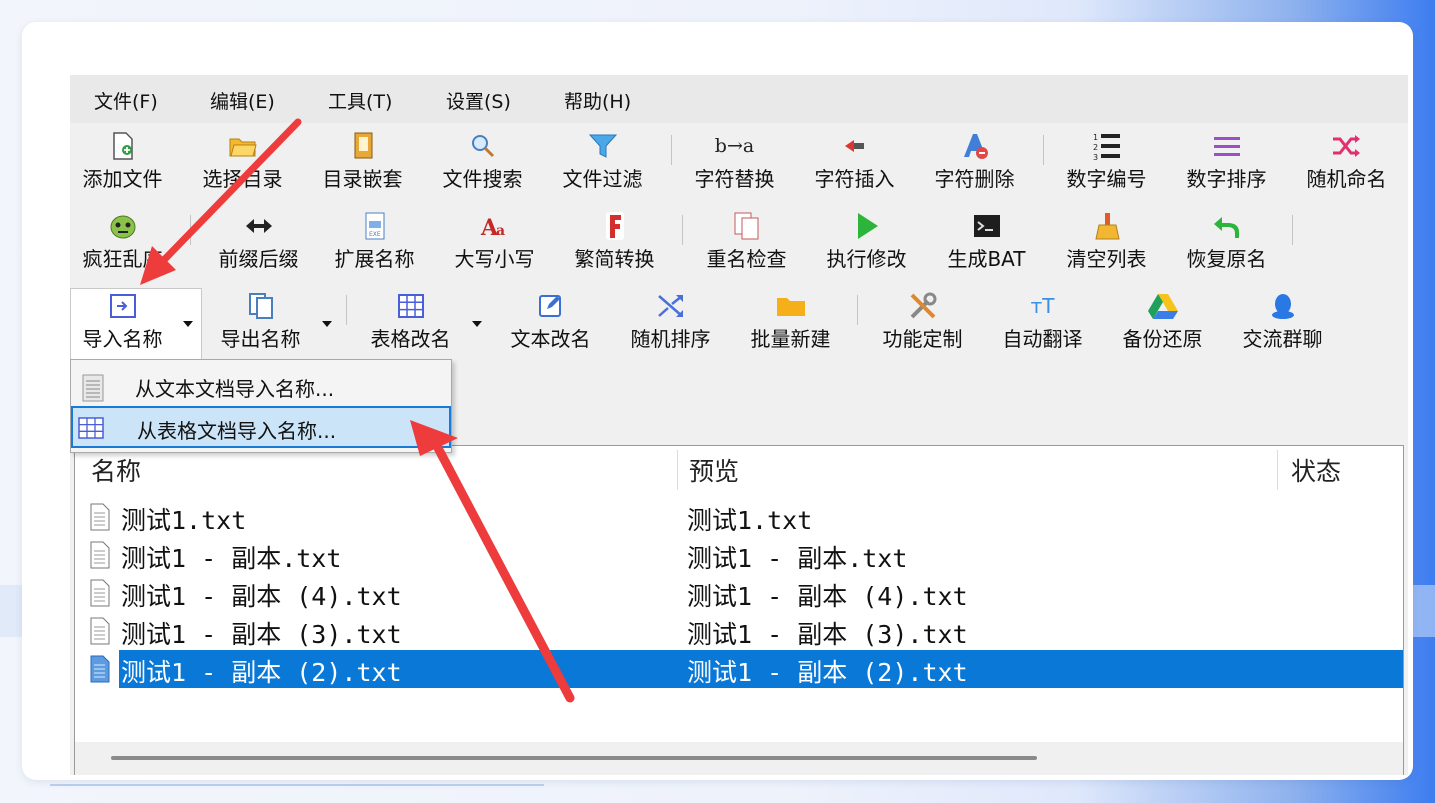 Image resolution: width=1435 pixels, height=803 pixels. What do you see at coordinates (739, 669) in the screenshot?
I see `table-row-selected: 测试1 - 副本 (2).txt 测试1 - 副本 (2).txt` at bounding box center [739, 669].